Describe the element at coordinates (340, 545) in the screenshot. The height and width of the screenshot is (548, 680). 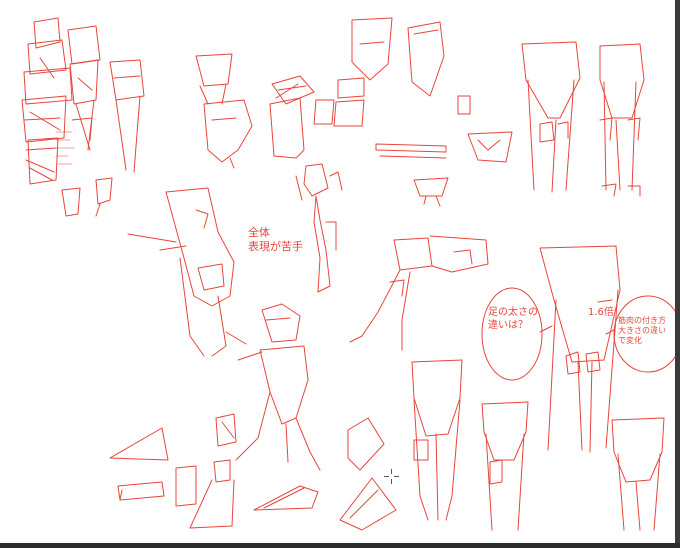
I see `canvas-bottom-scrollbar` at that location.